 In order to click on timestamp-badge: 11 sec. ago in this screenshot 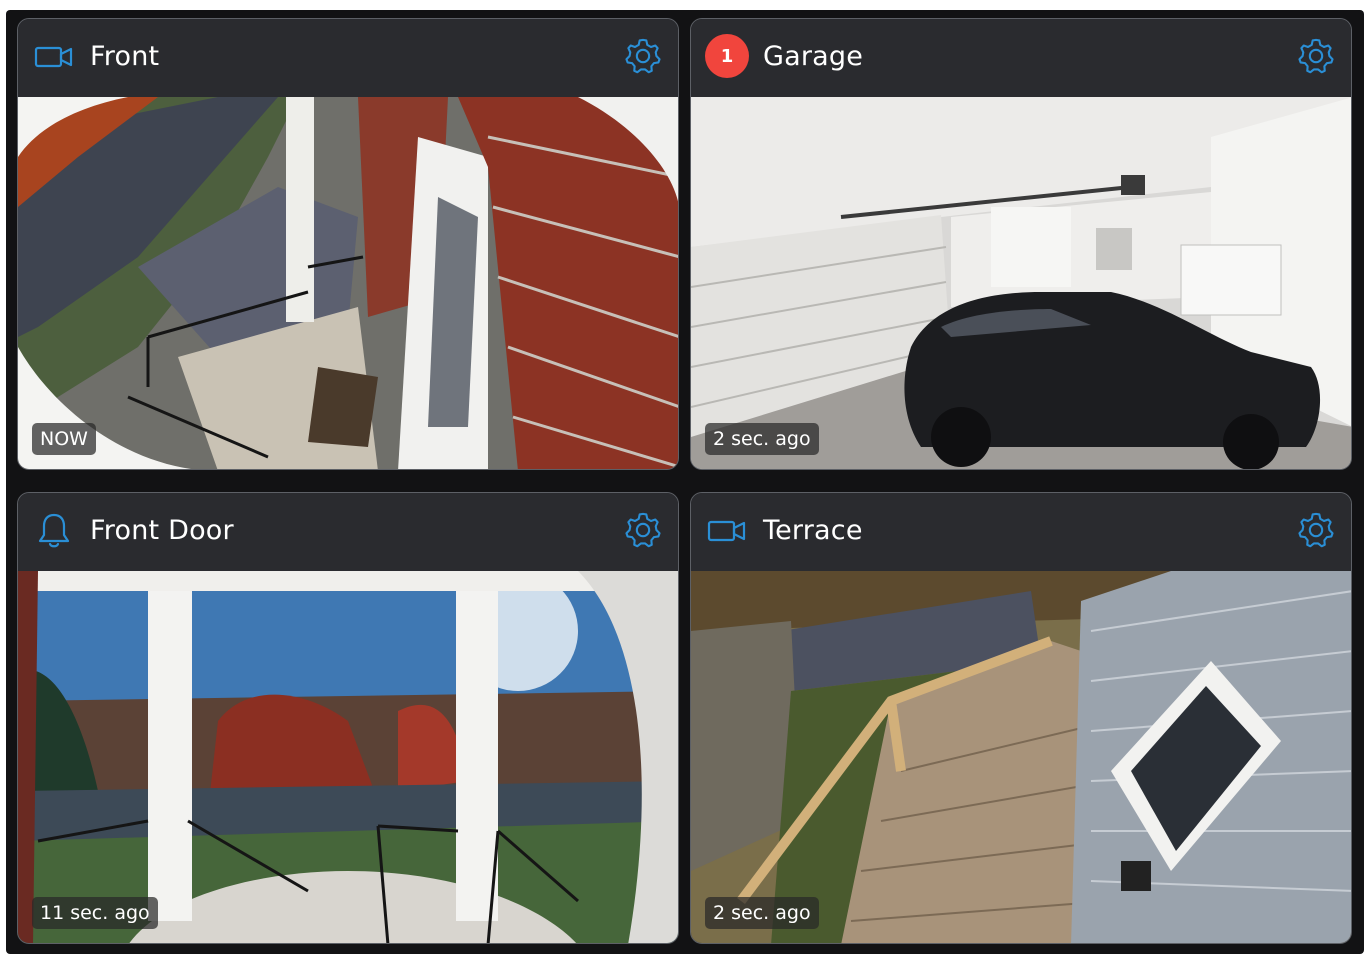, I will do `click(95, 913)`.